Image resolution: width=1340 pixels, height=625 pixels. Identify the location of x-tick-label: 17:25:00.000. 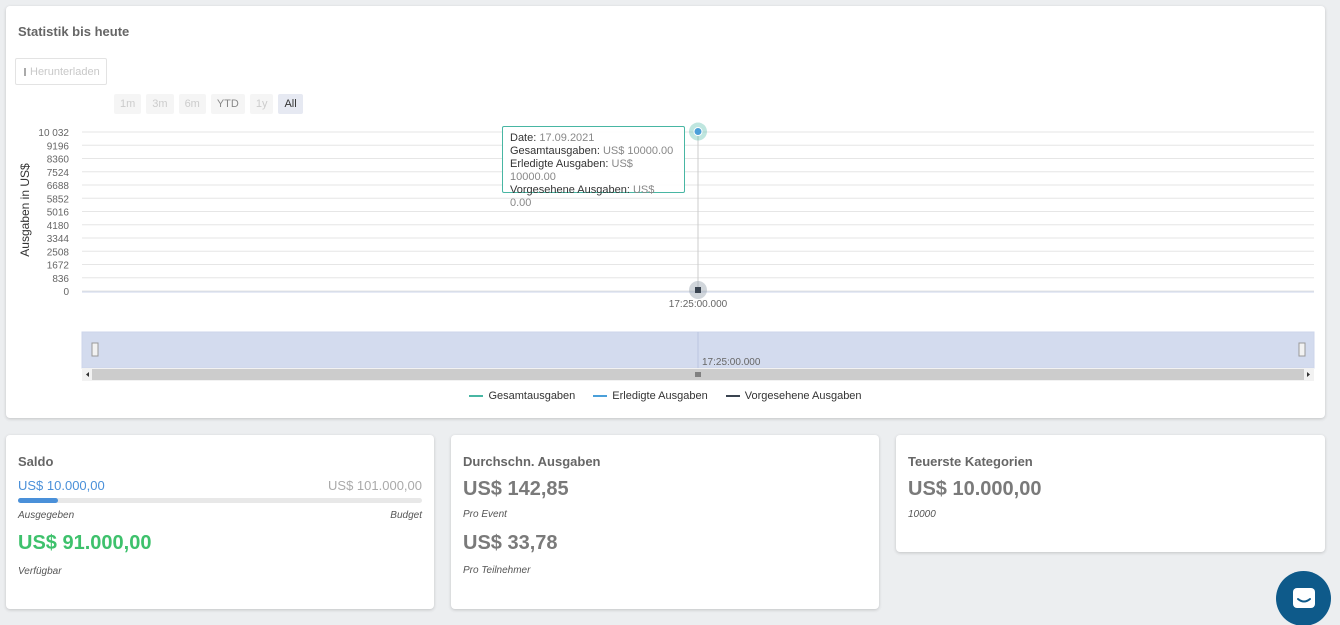
(698, 304).